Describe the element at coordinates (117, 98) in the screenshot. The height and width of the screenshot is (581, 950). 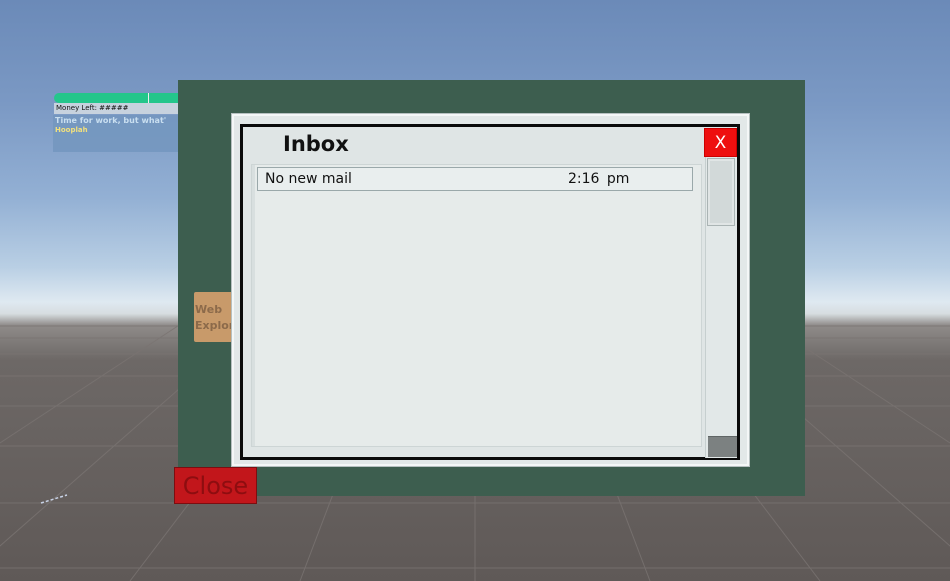
I see `health-bar` at that location.